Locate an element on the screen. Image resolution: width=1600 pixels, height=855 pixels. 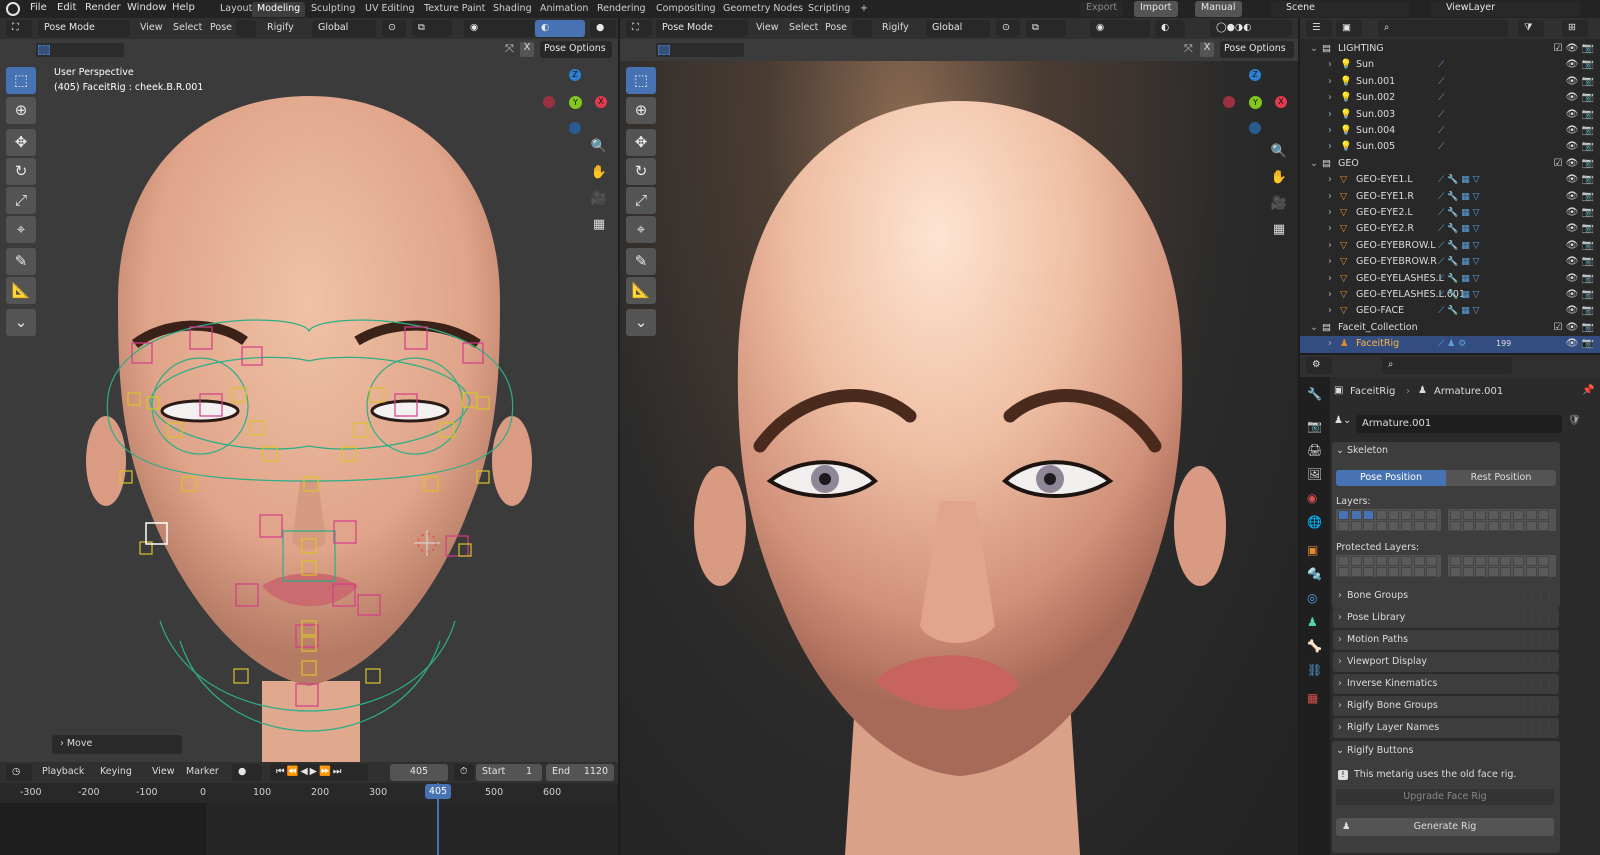
overlay-toggle-icon-right: ◐ is located at coordinates (1170, 28).